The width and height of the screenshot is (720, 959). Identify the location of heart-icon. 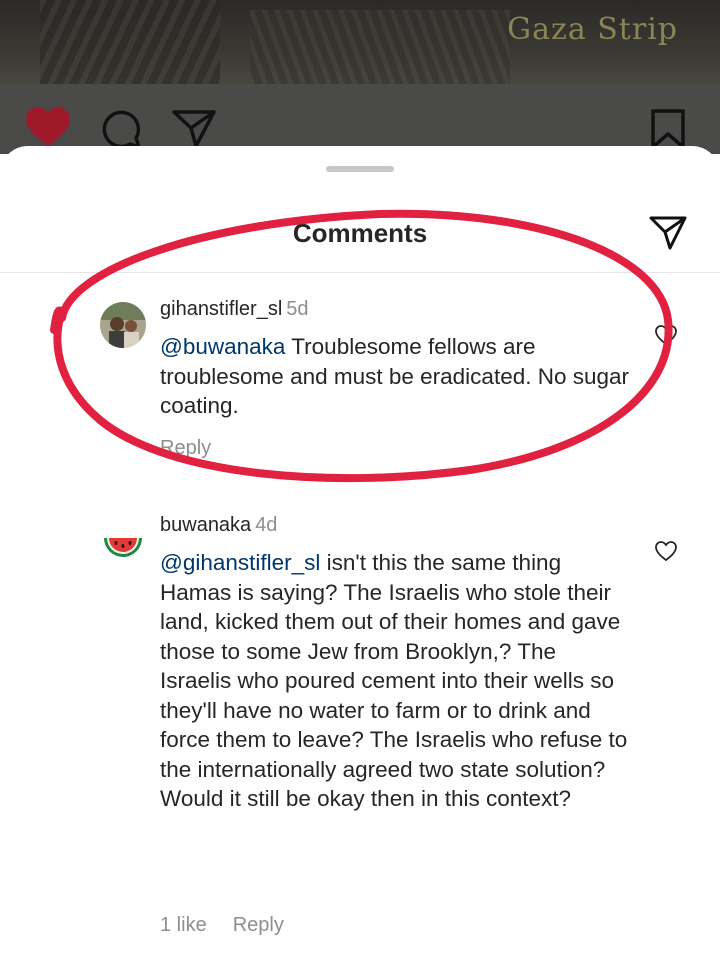
(48, 127).